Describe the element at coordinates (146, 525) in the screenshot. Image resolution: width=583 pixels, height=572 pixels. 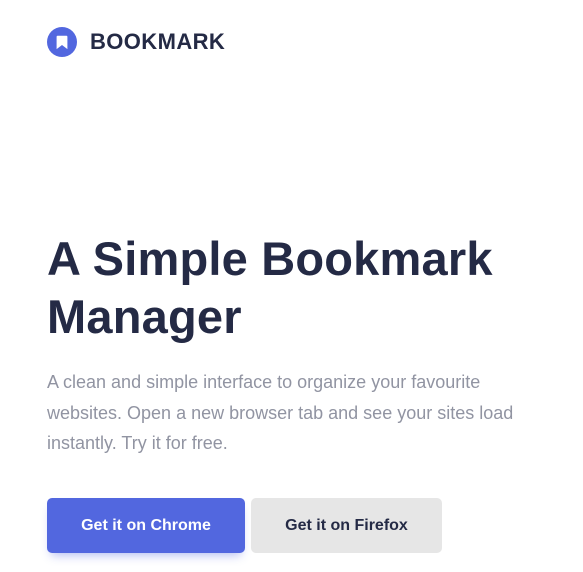
I see `get-chrome-button: Get it on Chrome` at that location.